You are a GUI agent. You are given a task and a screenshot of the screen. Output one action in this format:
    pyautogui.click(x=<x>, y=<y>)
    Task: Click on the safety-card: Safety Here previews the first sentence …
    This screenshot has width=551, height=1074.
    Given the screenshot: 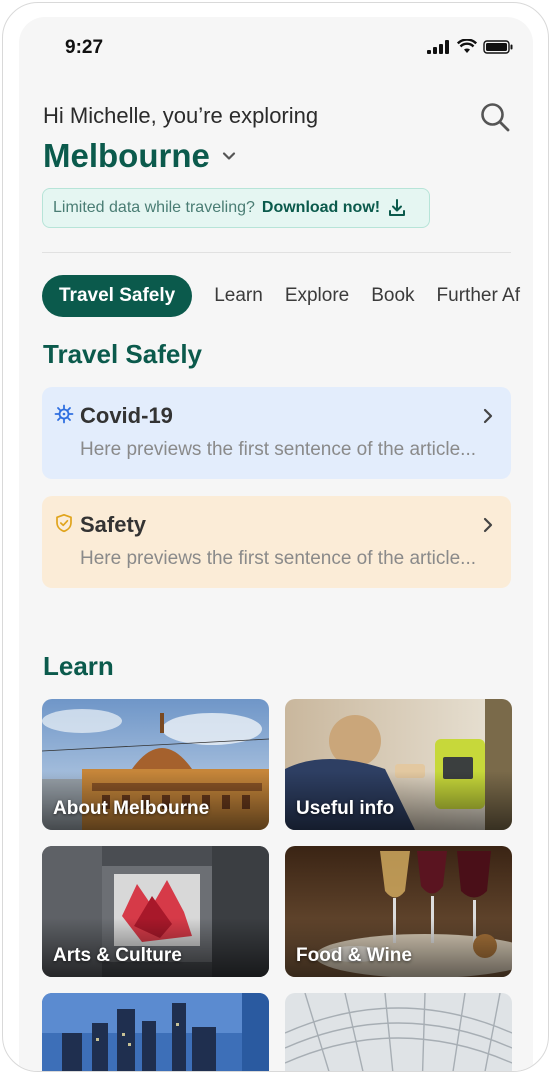 What is the action you would take?
    pyautogui.click(x=276, y=542)
    